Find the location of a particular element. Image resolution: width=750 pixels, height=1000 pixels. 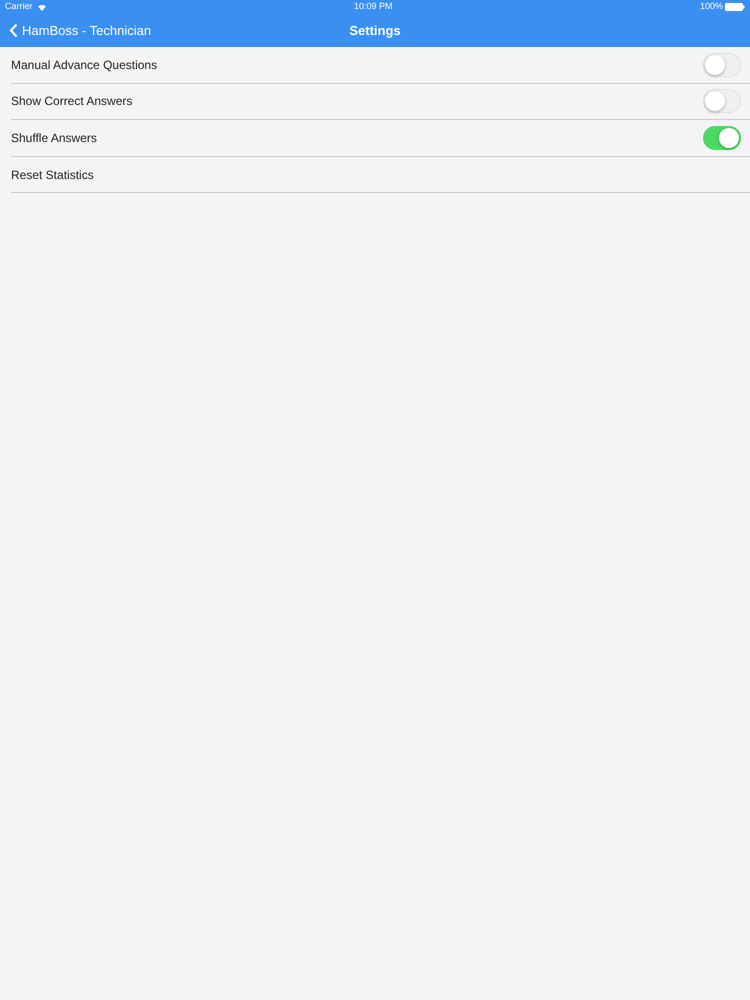

back-chevron-icon is located at coordinates (13, 30).